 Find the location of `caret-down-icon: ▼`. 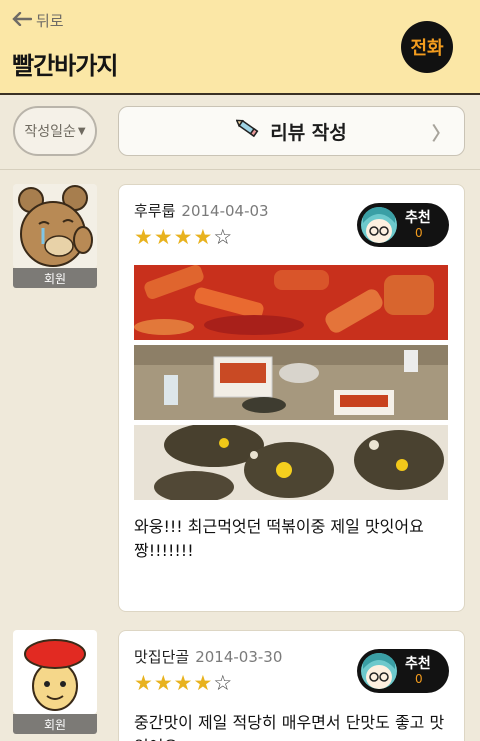

caret-down-icon: ▼ is located at coordinates (81, 131).